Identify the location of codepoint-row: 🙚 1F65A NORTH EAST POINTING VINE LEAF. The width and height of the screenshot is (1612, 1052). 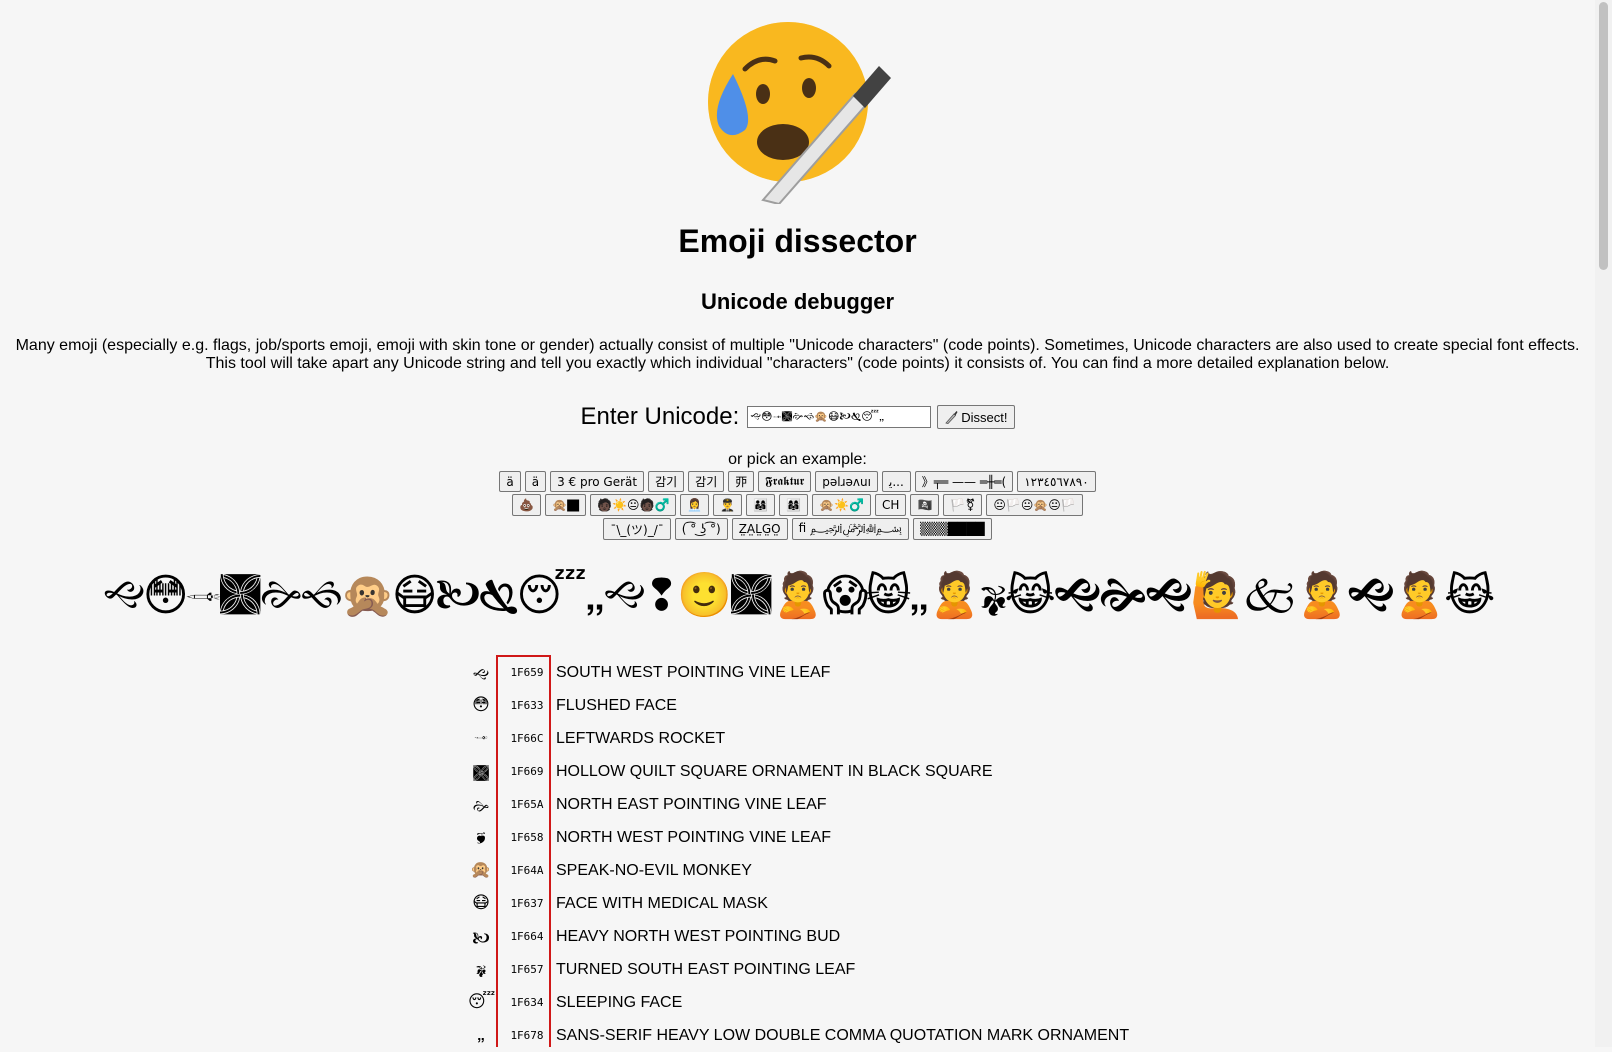
(868, 804).